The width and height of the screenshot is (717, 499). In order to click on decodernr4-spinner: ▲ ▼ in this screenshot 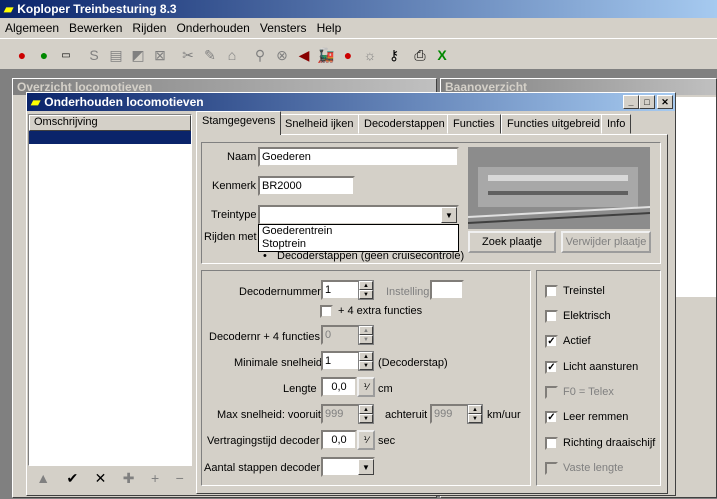, I will do `click(366, 335)`.